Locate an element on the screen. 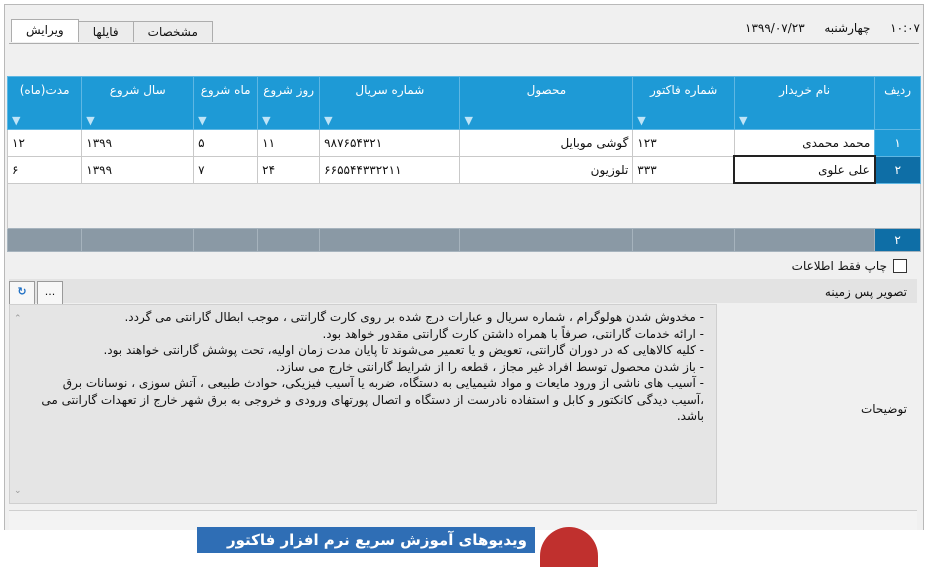 Image resolution: width=930 pixels, height=567 pixels. cell-month: ۵ is located at coordinates (226, 143).